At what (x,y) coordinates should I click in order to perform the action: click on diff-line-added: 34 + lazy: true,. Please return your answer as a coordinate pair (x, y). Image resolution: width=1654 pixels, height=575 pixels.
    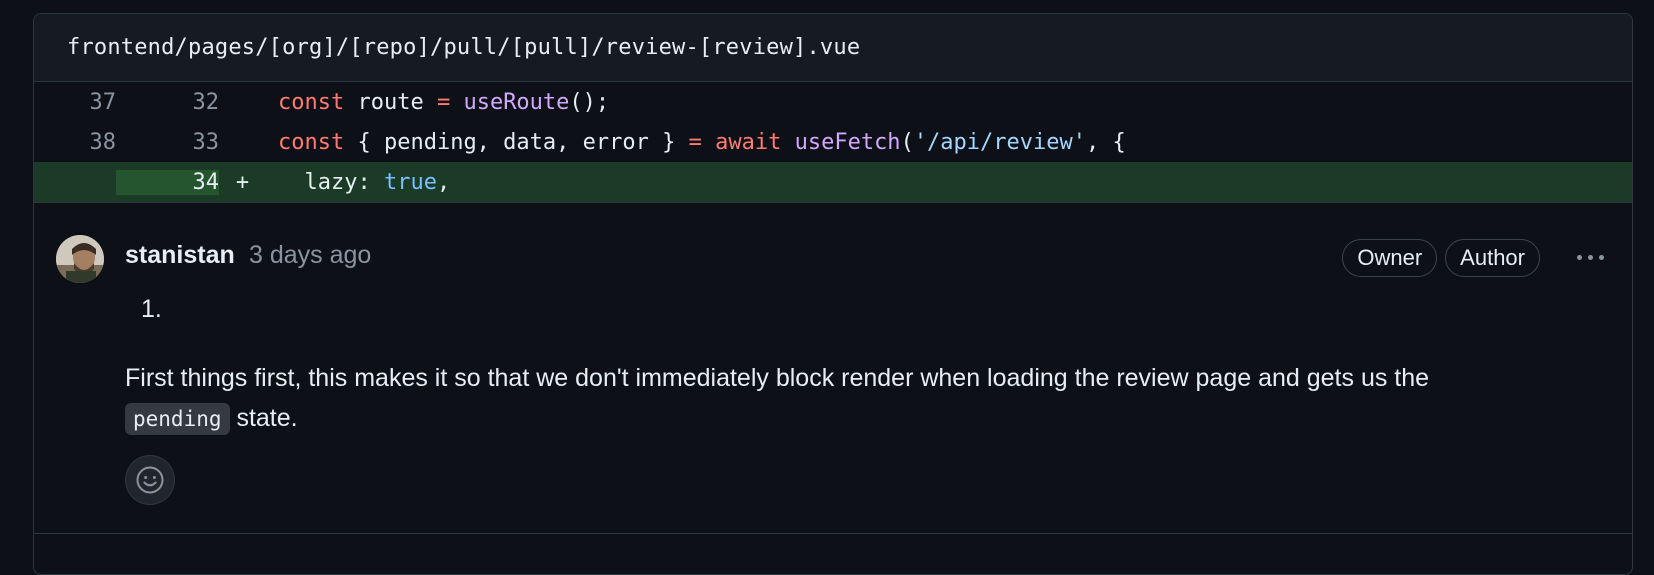
    Looking at the image, I should click on (833, 182).